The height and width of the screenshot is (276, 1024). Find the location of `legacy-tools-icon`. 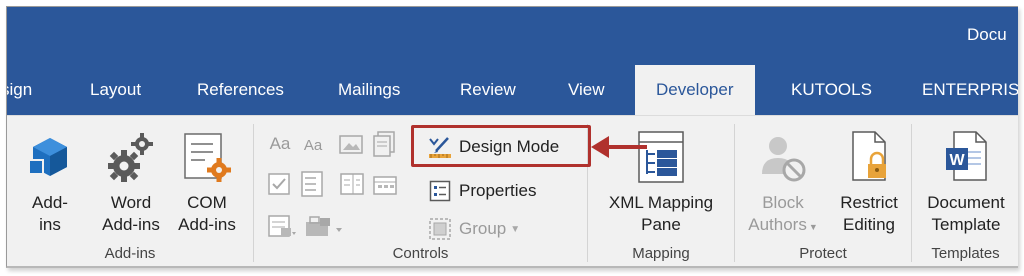

legacy-tools-icon is located at coordinates (282, 227).